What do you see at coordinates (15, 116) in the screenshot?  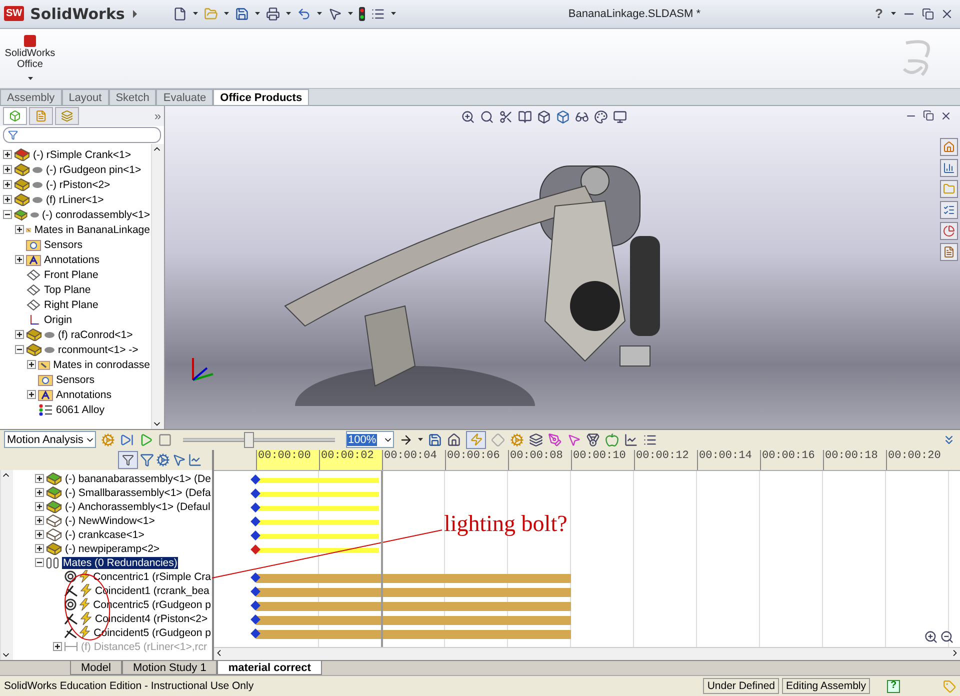 I see `feature-tree-tab` at bounding box center [15, 116].